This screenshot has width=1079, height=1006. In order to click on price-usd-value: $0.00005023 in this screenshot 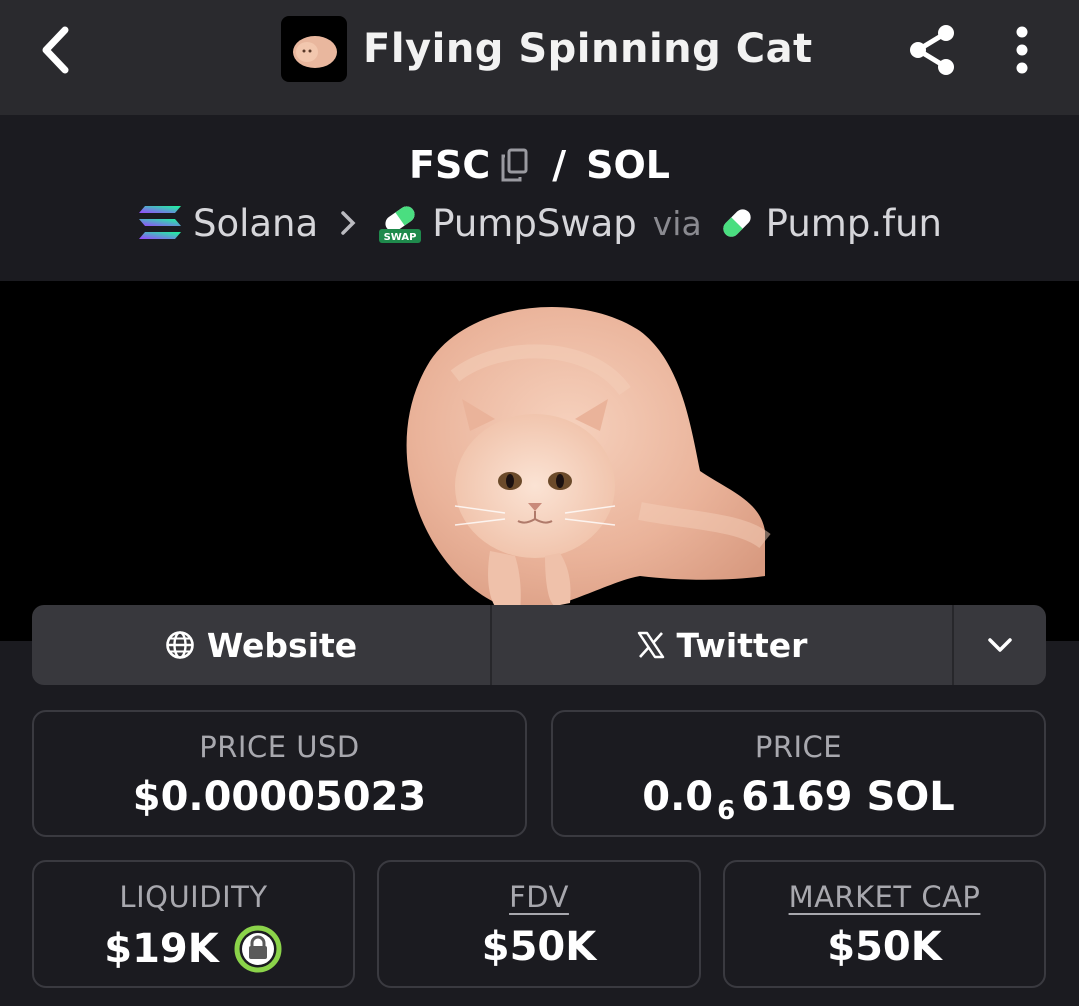, I will do `click(279, 797)`.